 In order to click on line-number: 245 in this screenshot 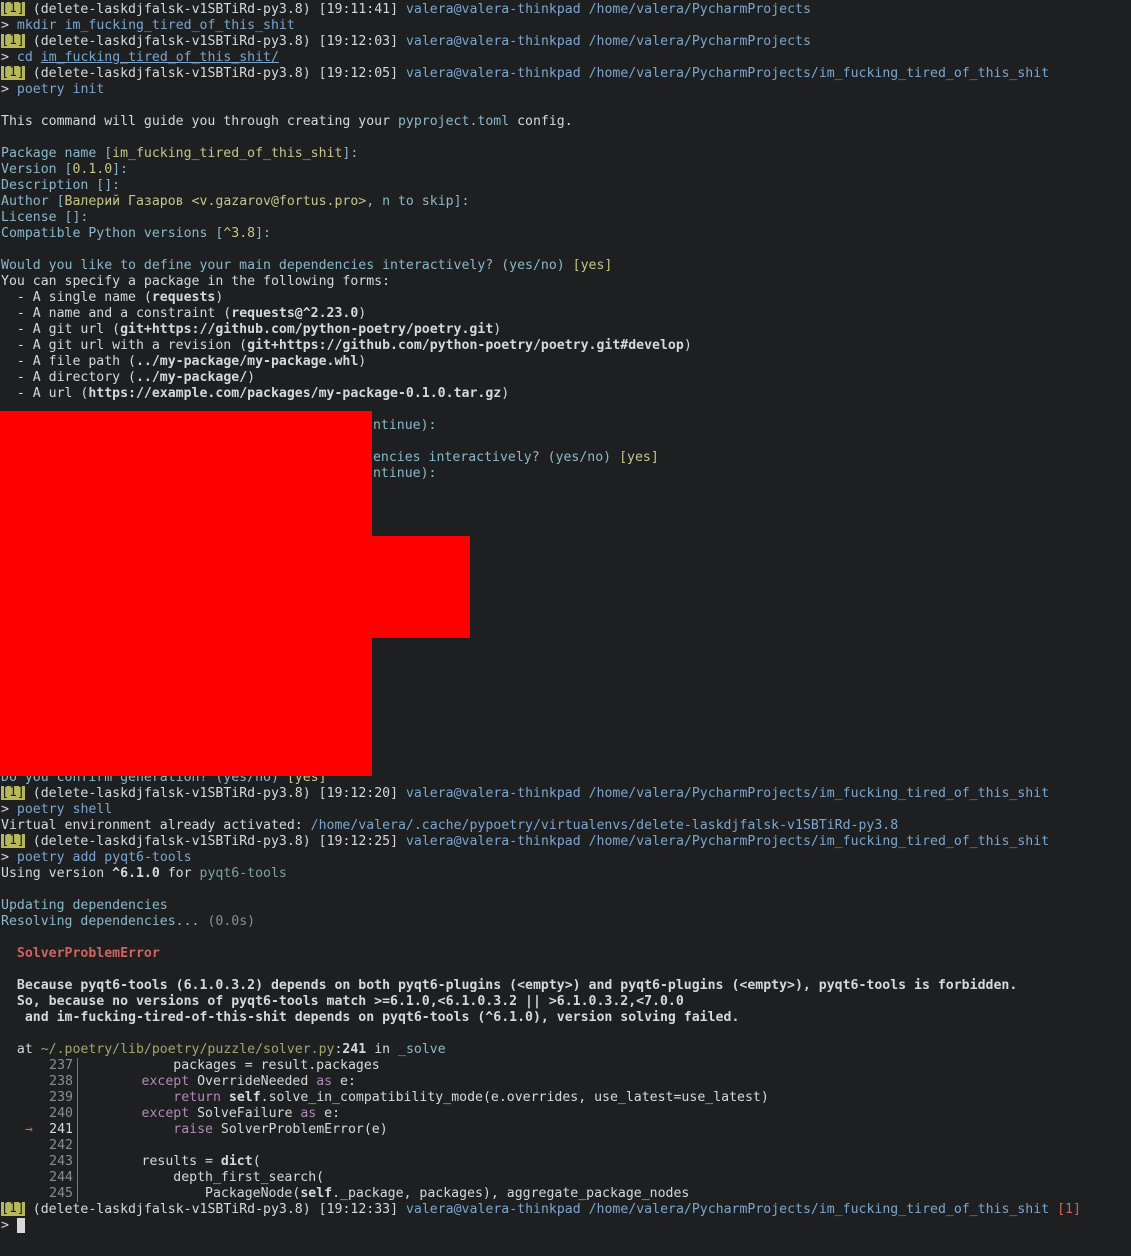, I will do `click(61, 1193)`.